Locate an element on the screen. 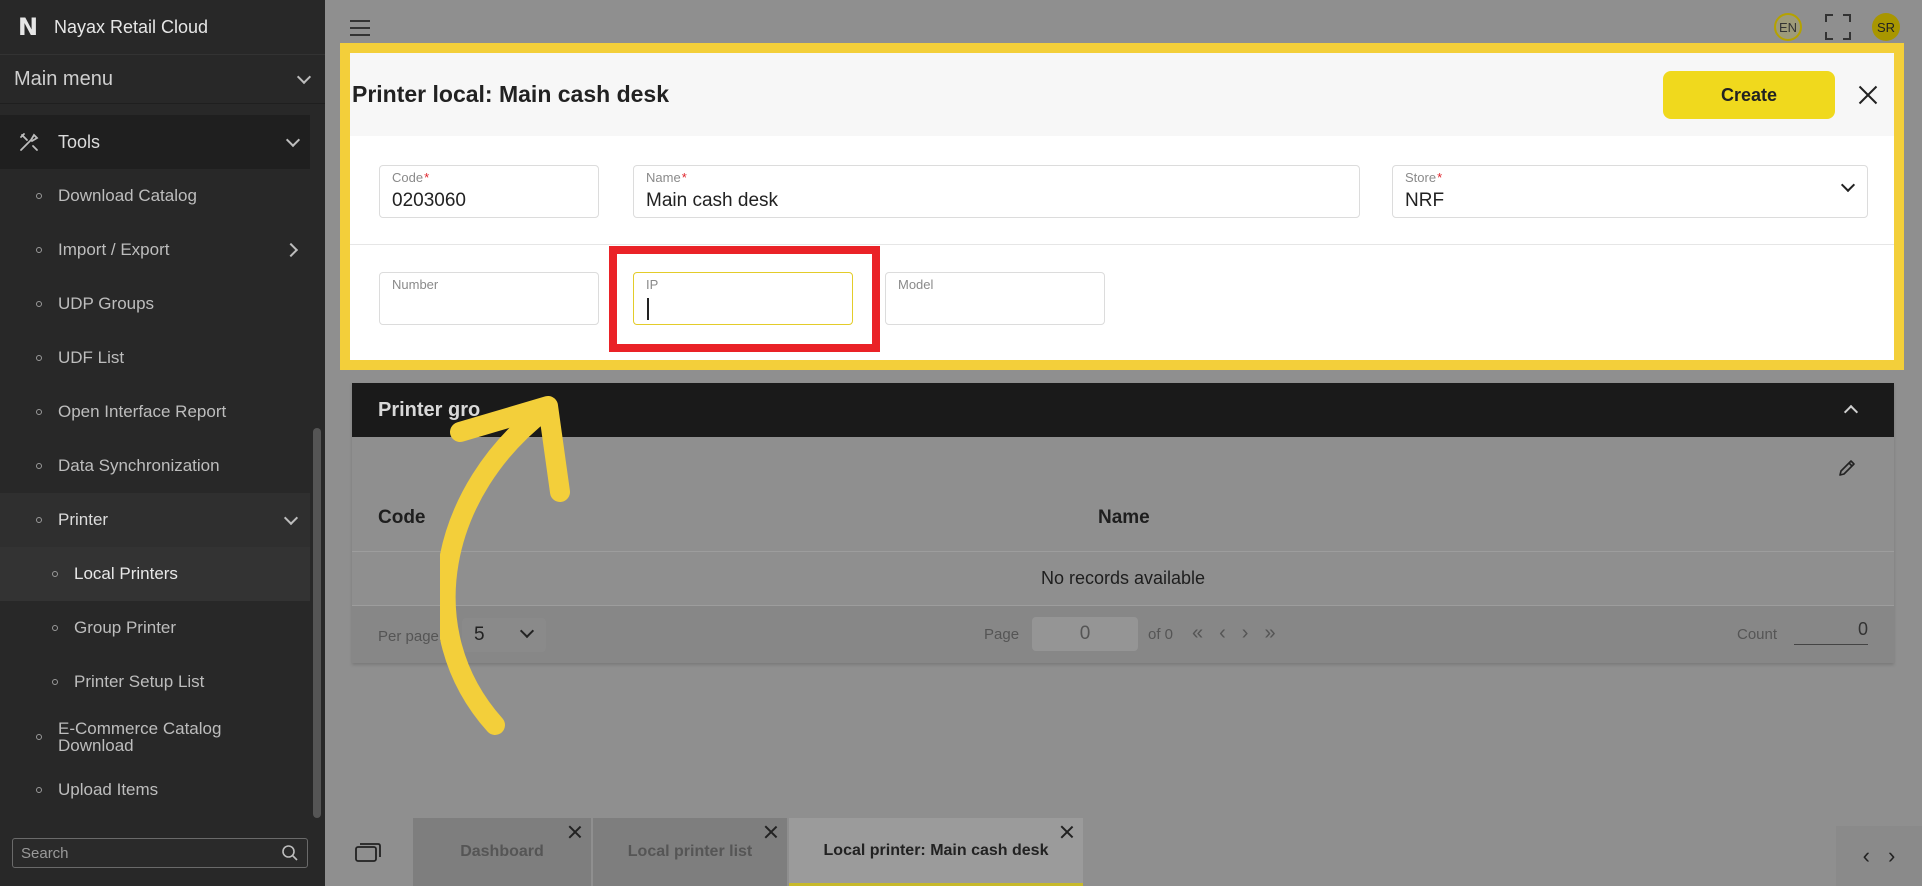 The height and width of the screenshot is (886, 1922). dialog-header: Printer local: Main cash desk Create is located at coordinates (1122, 94).